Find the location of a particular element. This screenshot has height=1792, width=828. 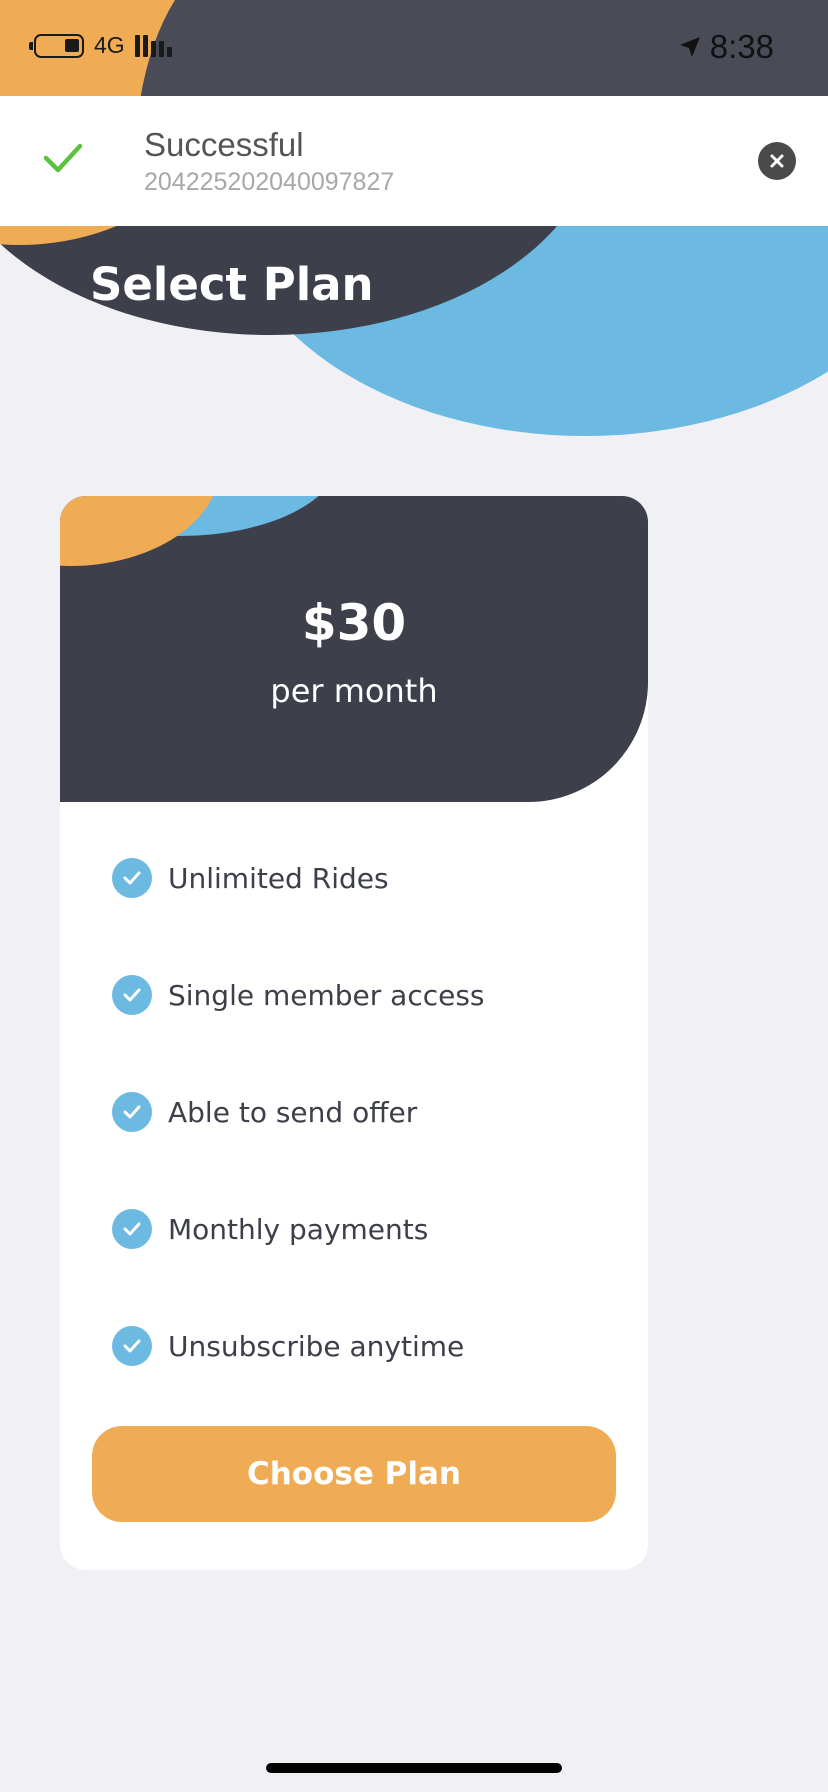

toast-close-button is located at coordinates (777, 161).